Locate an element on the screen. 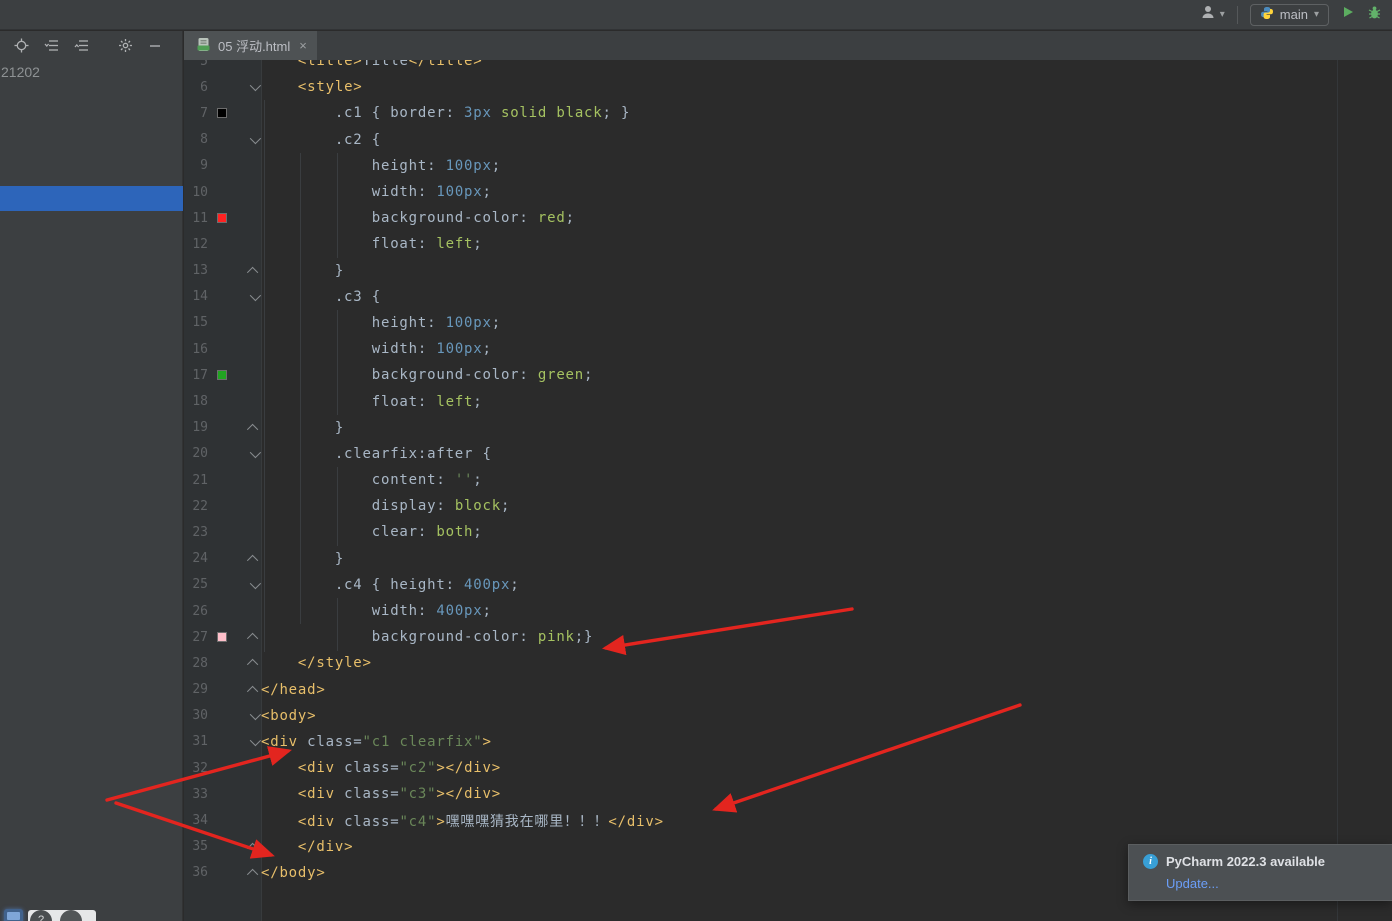  line-number: 23 is located at coordinates (196, 532).